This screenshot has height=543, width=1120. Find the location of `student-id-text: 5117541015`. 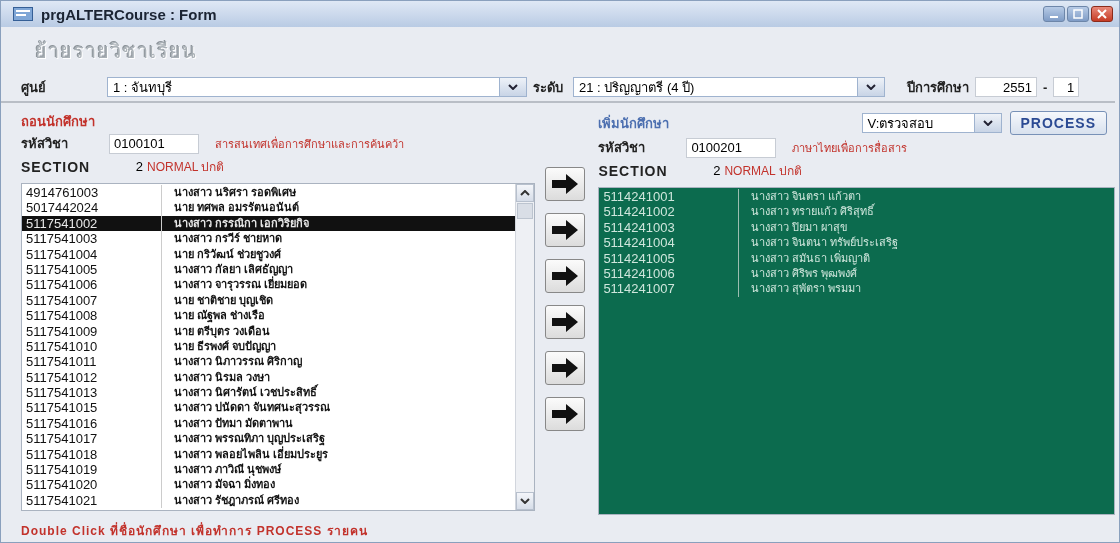

student-id-text: 5117541015 is located at coordinates (92, 408).